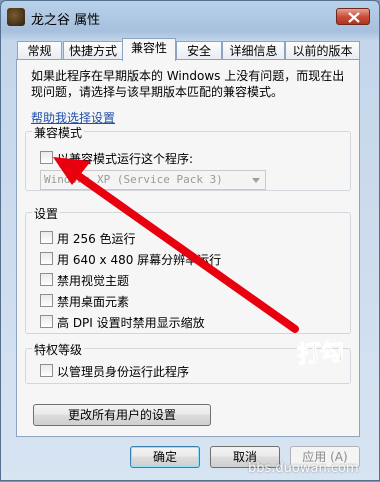 This screenshot has width=380, height=482. What do you see at coordinates (149, 49) in the screenshot?
I see `tab-compatibility: 兼容性` at bounding box center [149, 49].